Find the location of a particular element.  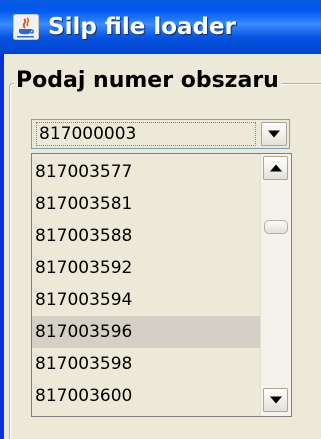

list-item: 817003600 is located at coordinates (146, 396).